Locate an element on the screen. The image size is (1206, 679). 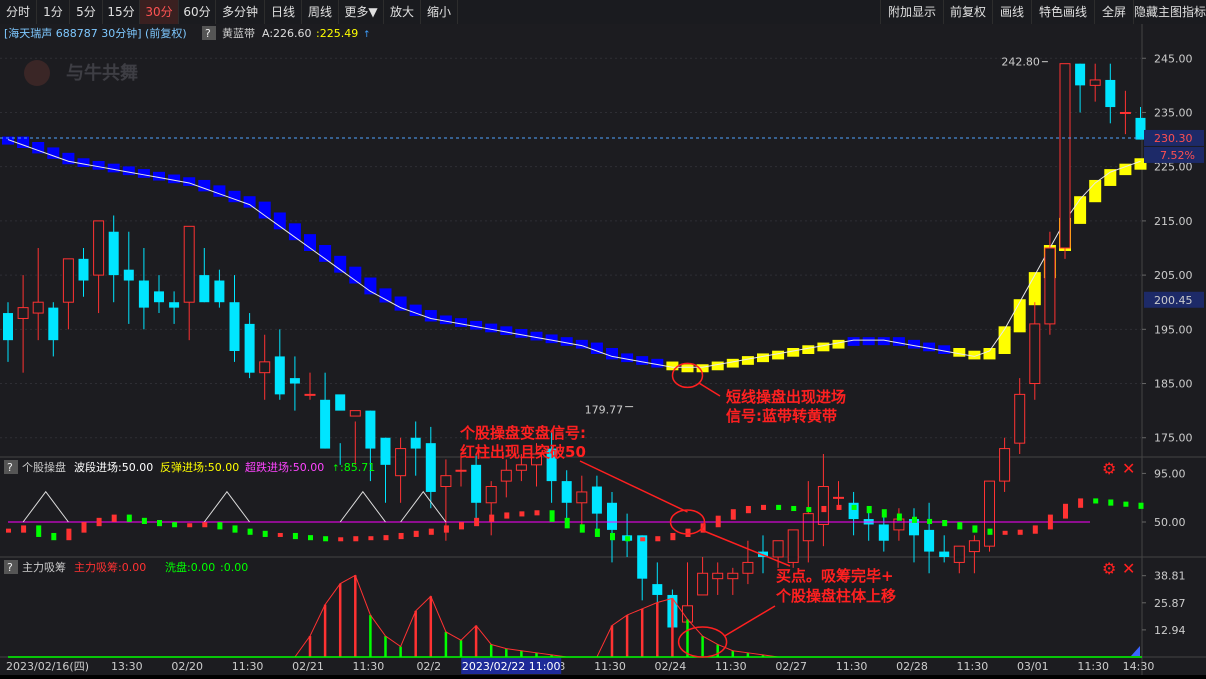
watermark-logo is located at coordinates (37, 73).